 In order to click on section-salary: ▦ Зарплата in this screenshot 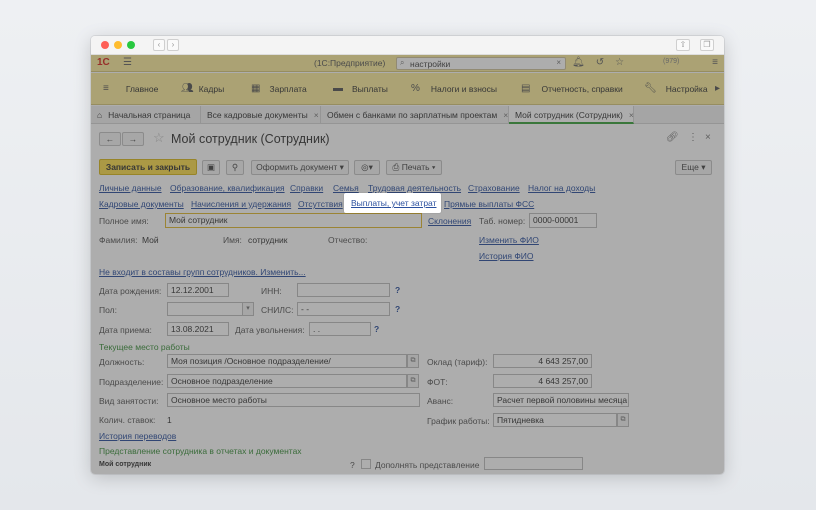, I will do `click(279, 88)`.